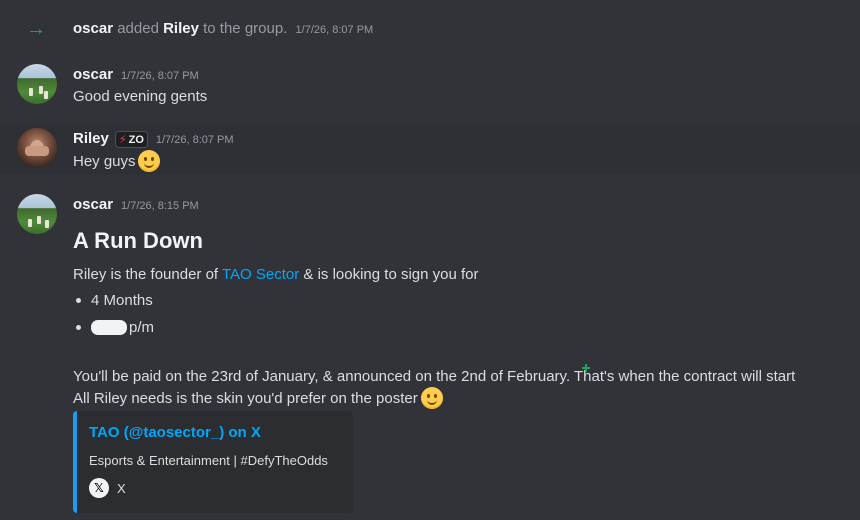 This screenshot has width=860, height=520. I want to click on lightning-icon: ⚡, so click(122, 140).